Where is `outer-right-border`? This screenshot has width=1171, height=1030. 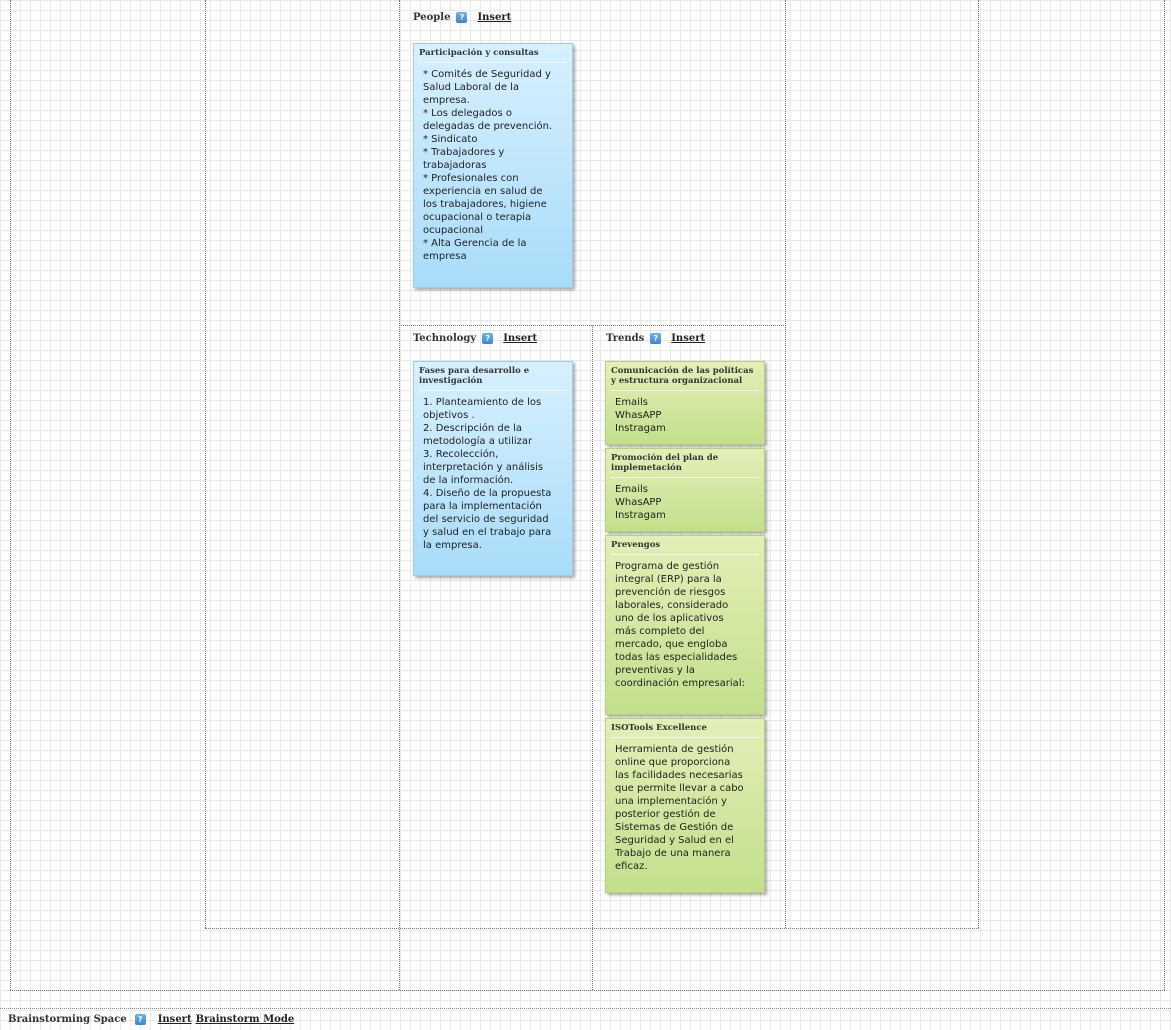
outer-right-border is located at coordinates (1164, 495).